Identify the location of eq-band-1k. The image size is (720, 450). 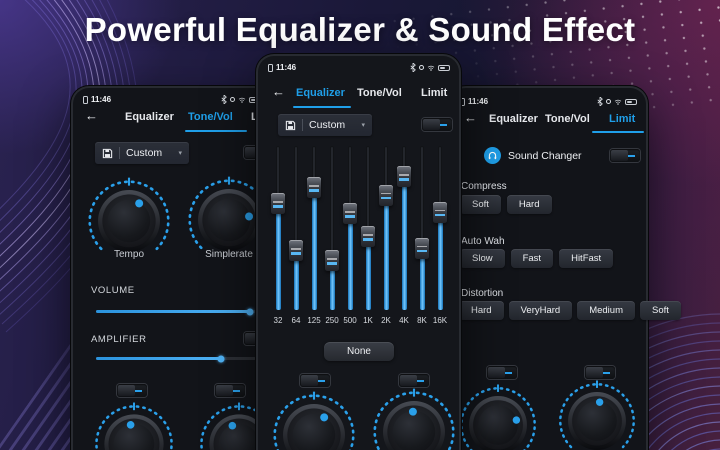
(368, 228).